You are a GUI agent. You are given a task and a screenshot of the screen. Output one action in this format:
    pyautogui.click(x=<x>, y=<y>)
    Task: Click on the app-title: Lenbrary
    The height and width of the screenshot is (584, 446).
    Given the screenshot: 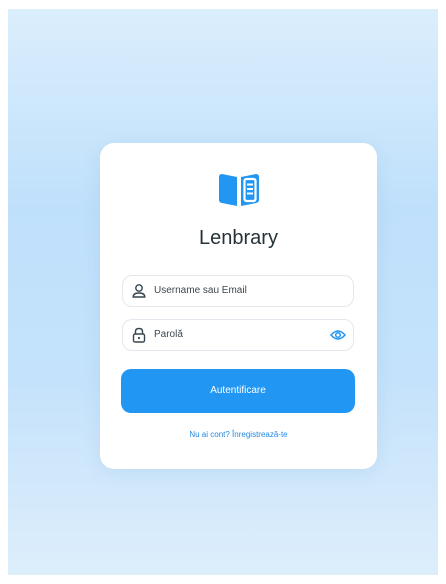 What is the action you would take?
    pyautogui.click(x=238, y=238)
    